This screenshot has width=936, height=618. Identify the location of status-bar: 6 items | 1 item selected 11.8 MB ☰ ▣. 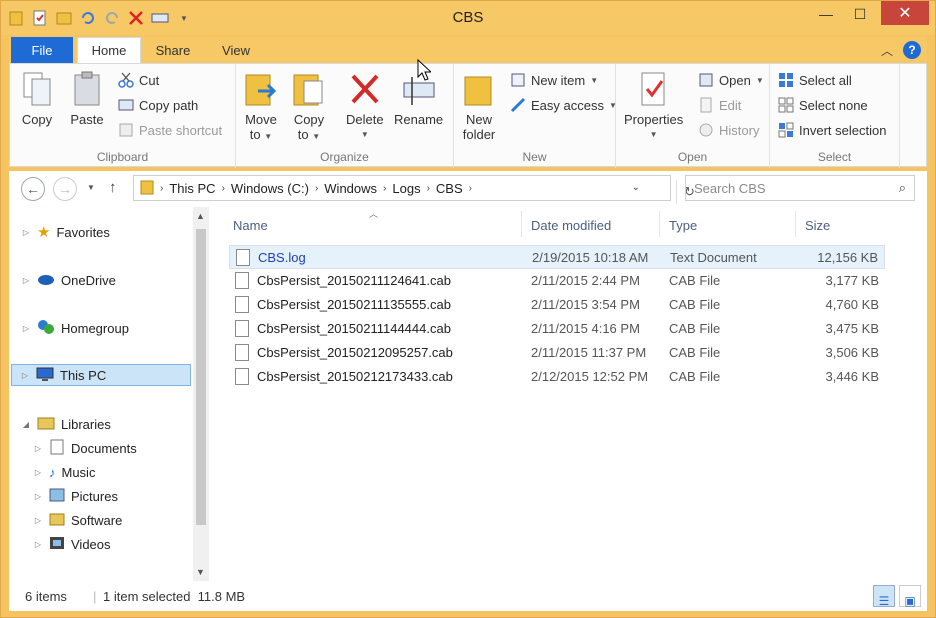
(468, 596).